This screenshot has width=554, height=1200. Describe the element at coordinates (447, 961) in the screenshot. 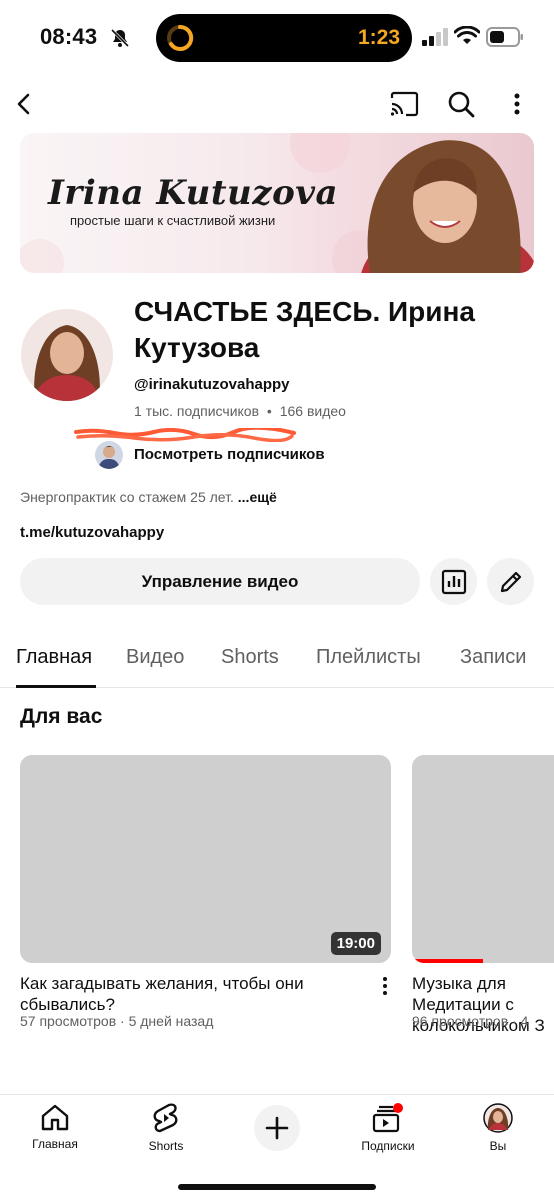

I see `watch-progress-bar` at that location.